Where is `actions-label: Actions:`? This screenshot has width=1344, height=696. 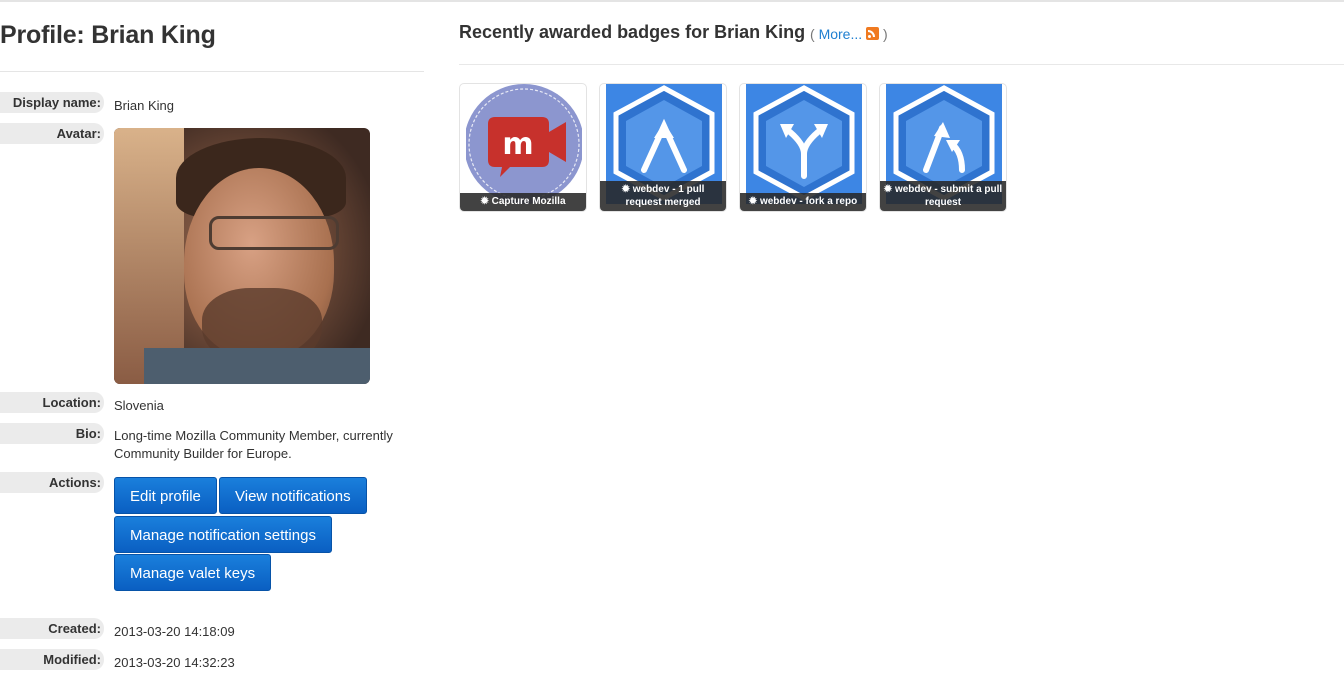 actions-label: Actions: is located at coordinates (52, 482).